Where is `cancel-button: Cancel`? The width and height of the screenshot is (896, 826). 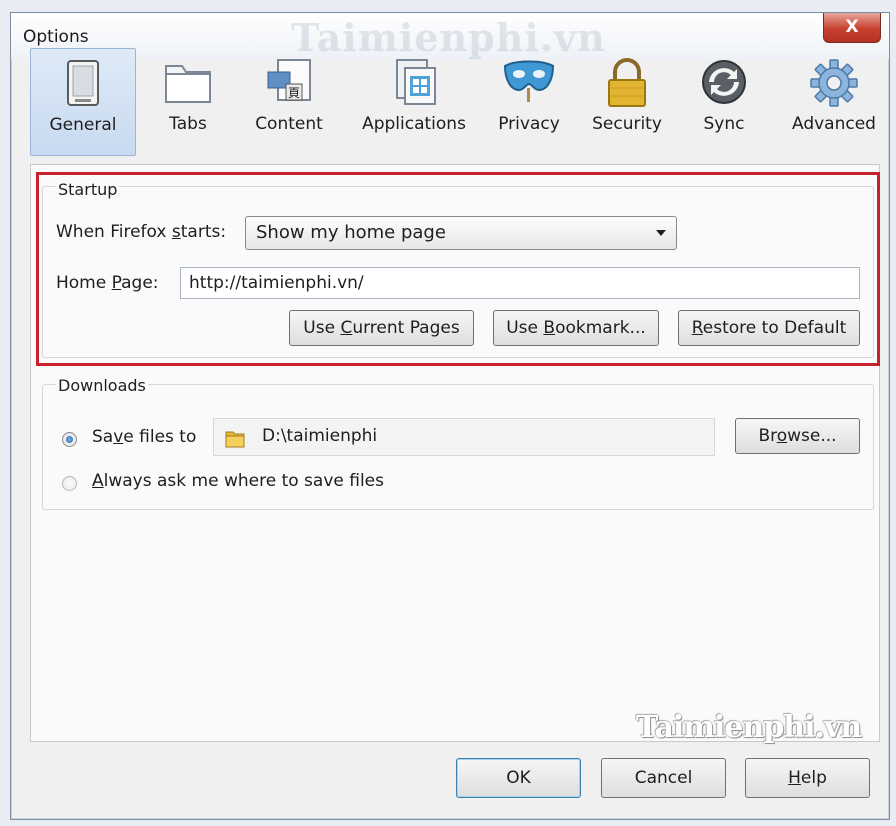 cancel-button: Cancel is located at coordinates (663, 778).